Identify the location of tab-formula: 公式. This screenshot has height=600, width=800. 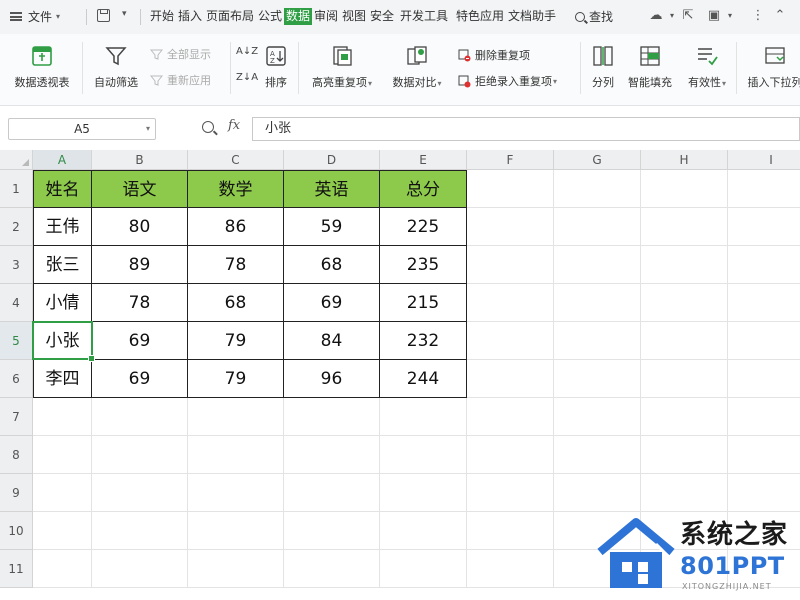
(270, 16).